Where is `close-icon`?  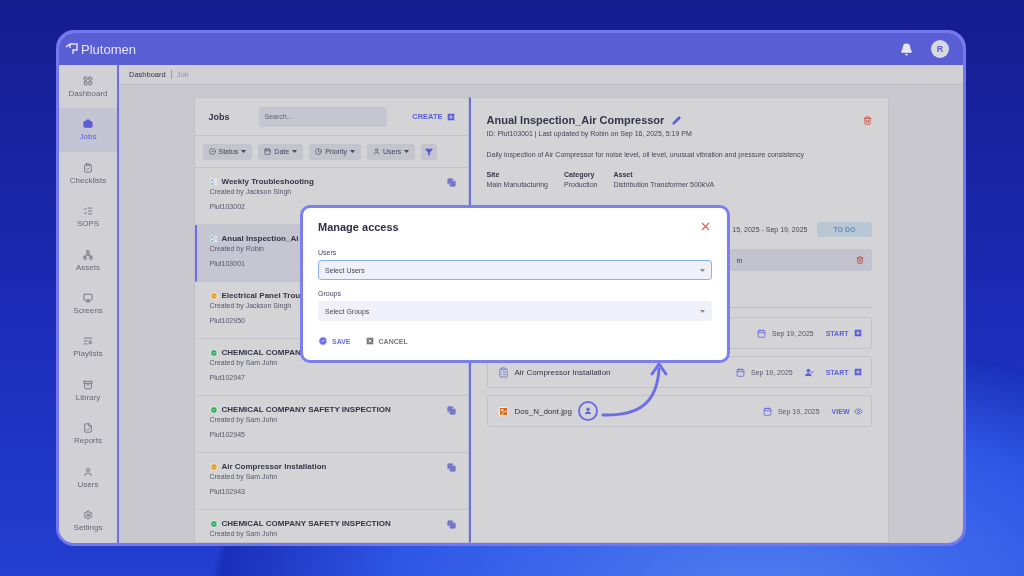 close-icon is located at coordinates (705, 226).